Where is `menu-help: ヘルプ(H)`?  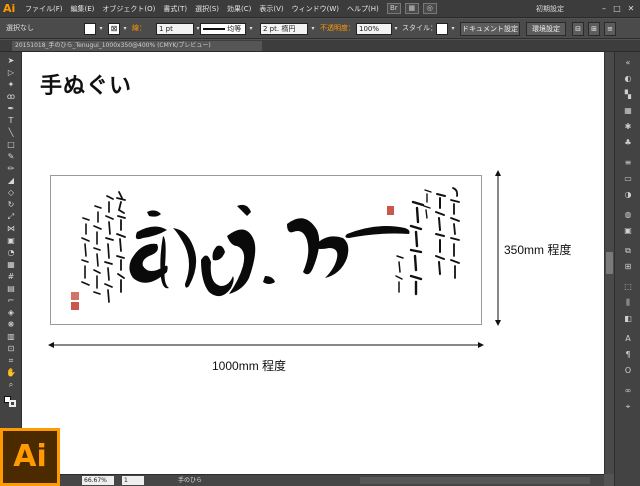 menu-help: ヘルプ(H) is located at coordinates (363, 9).